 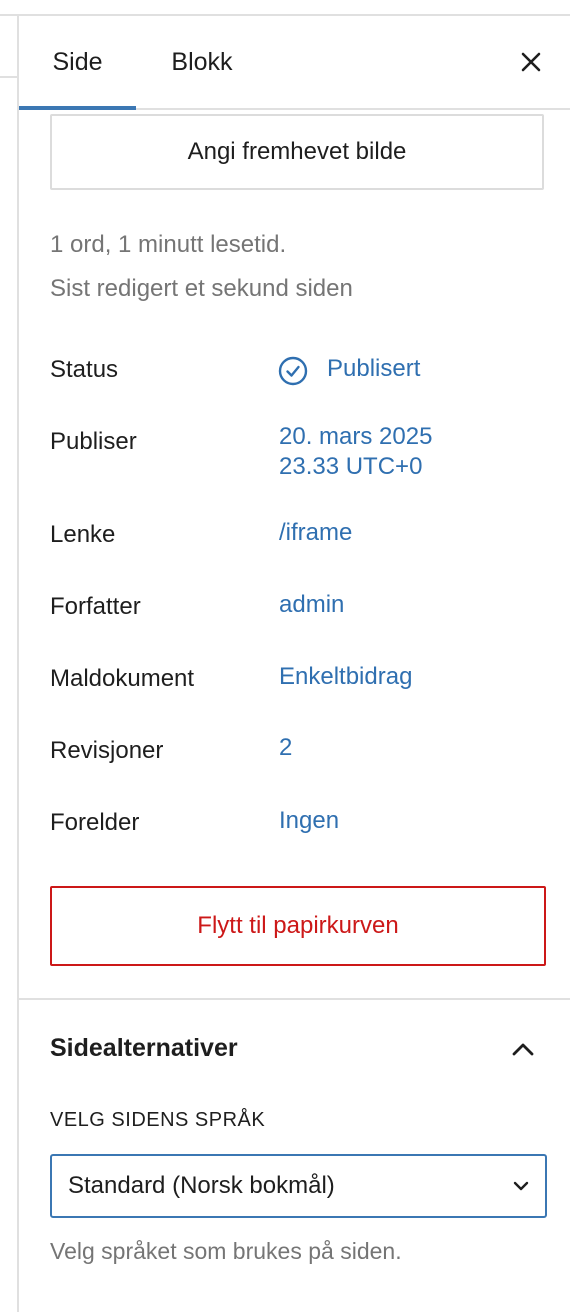 What do you see at coordinates (122, 678) in the screenshot?
I see `template-label: Maldokument` at bounding box center [122, 678].